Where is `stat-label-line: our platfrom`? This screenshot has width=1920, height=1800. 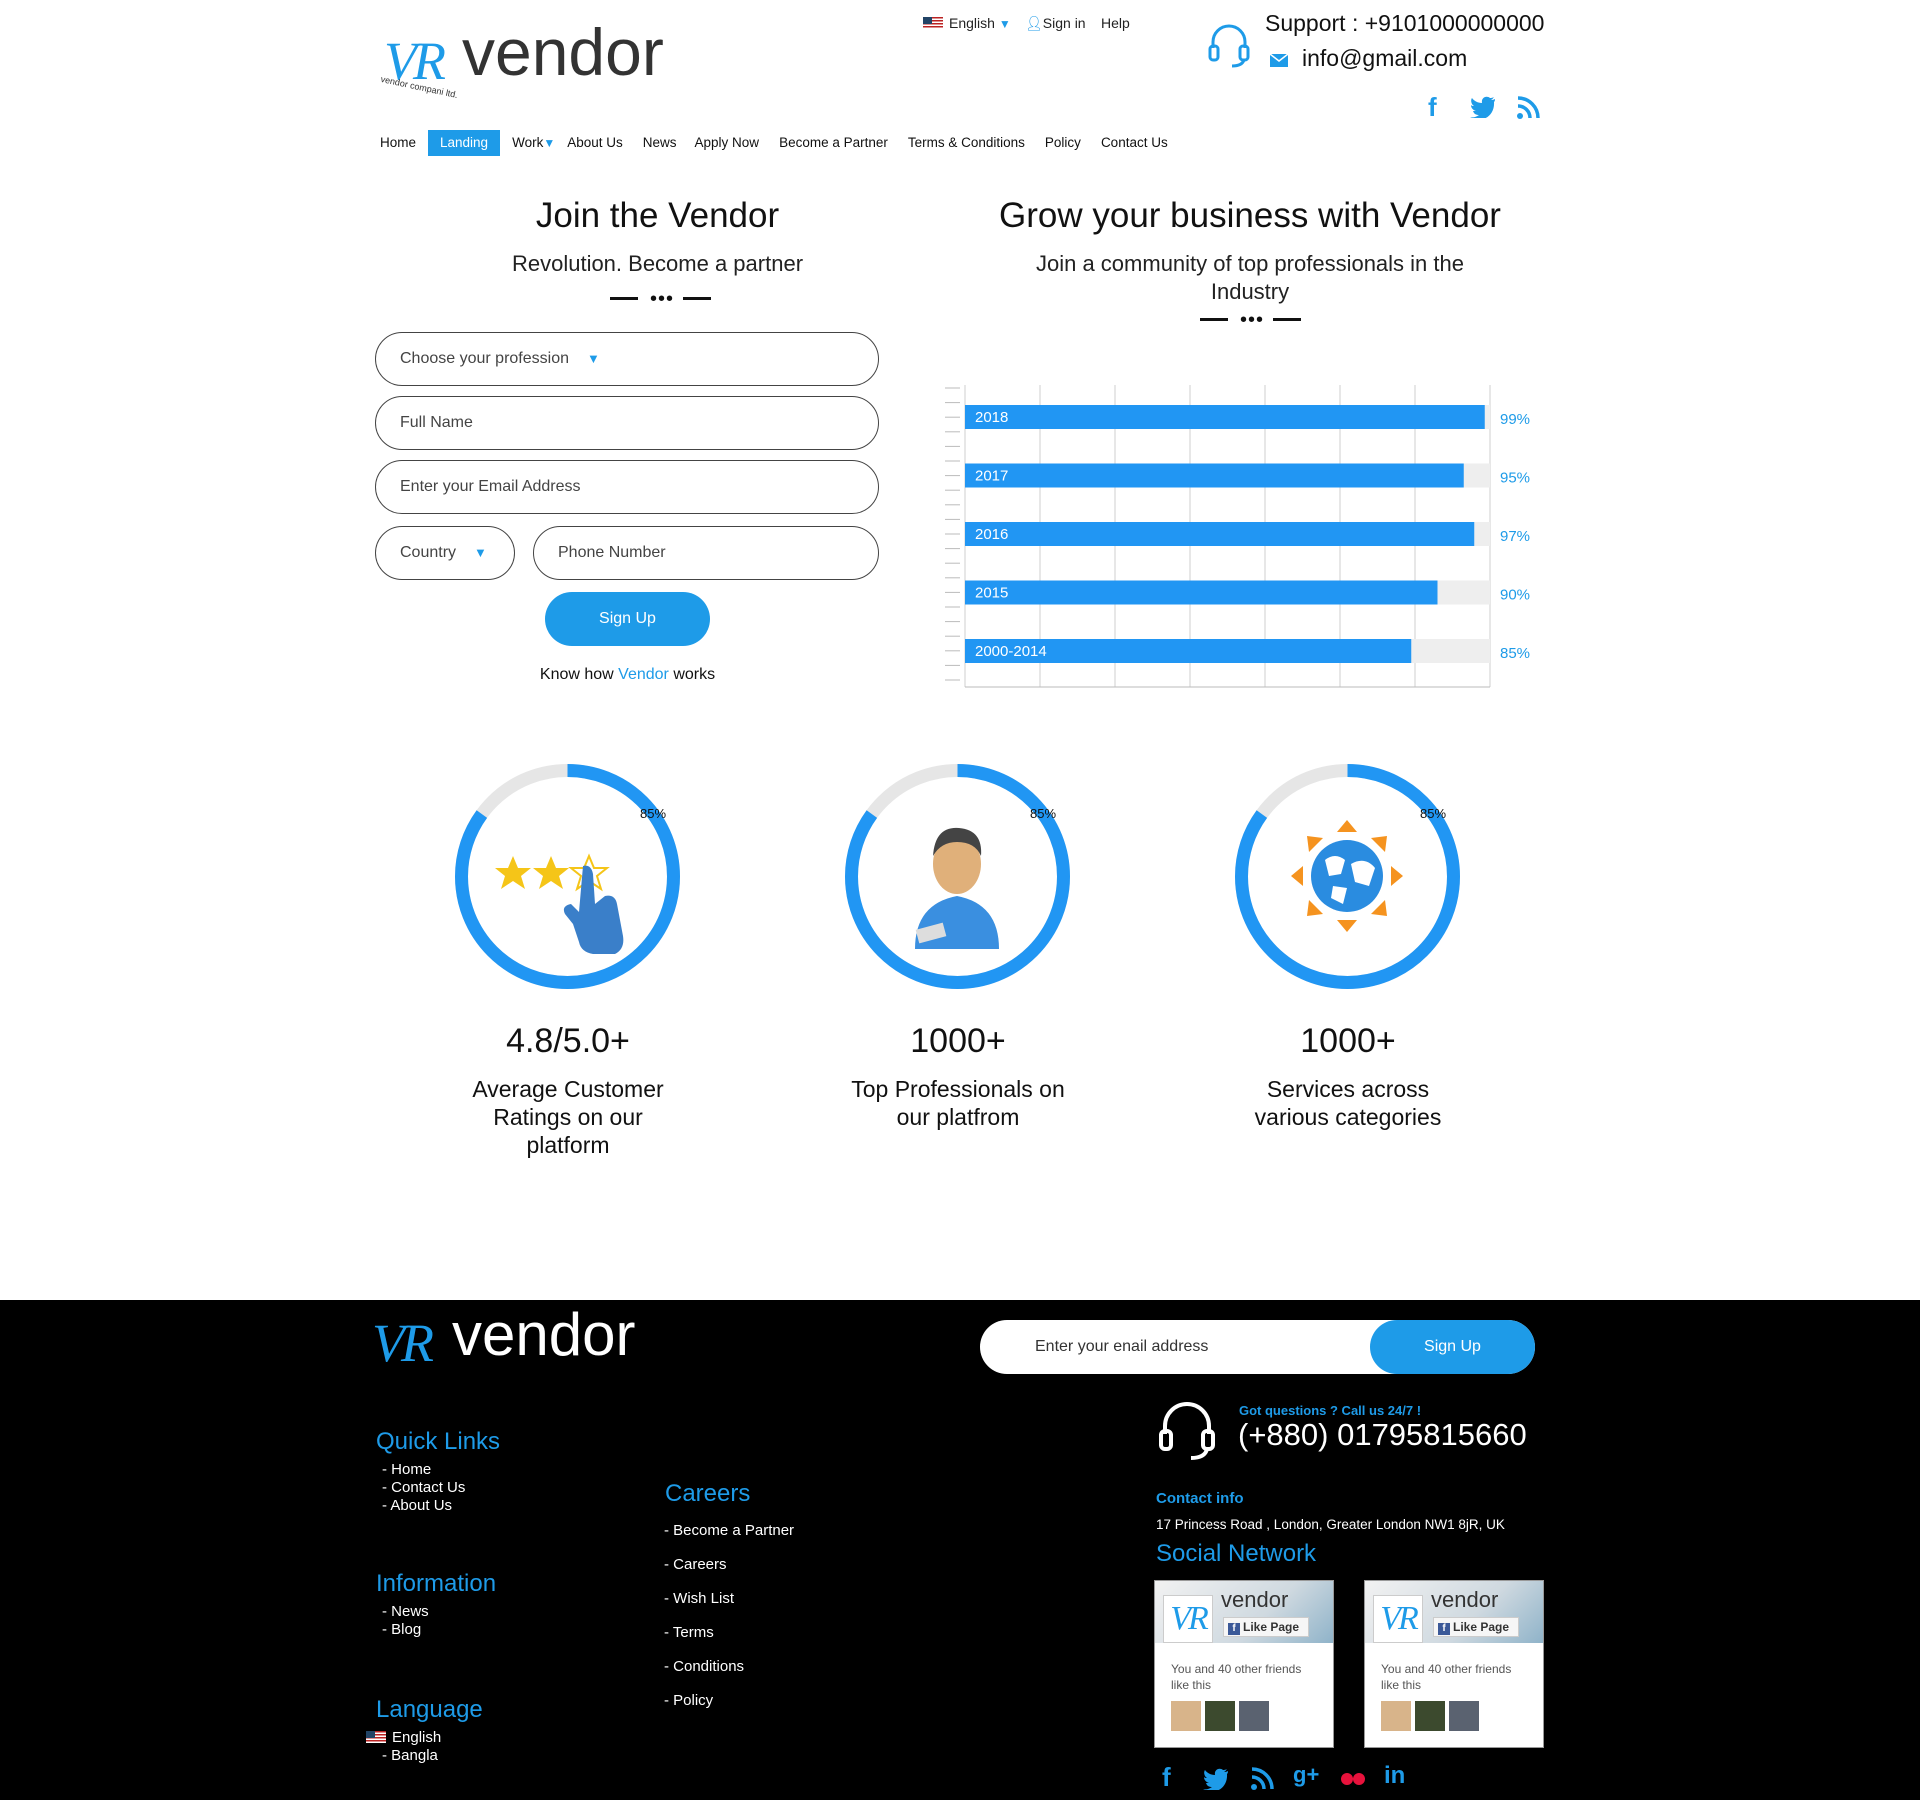 stat-label-line: our platfrom is located at coordinates (958, 1117).